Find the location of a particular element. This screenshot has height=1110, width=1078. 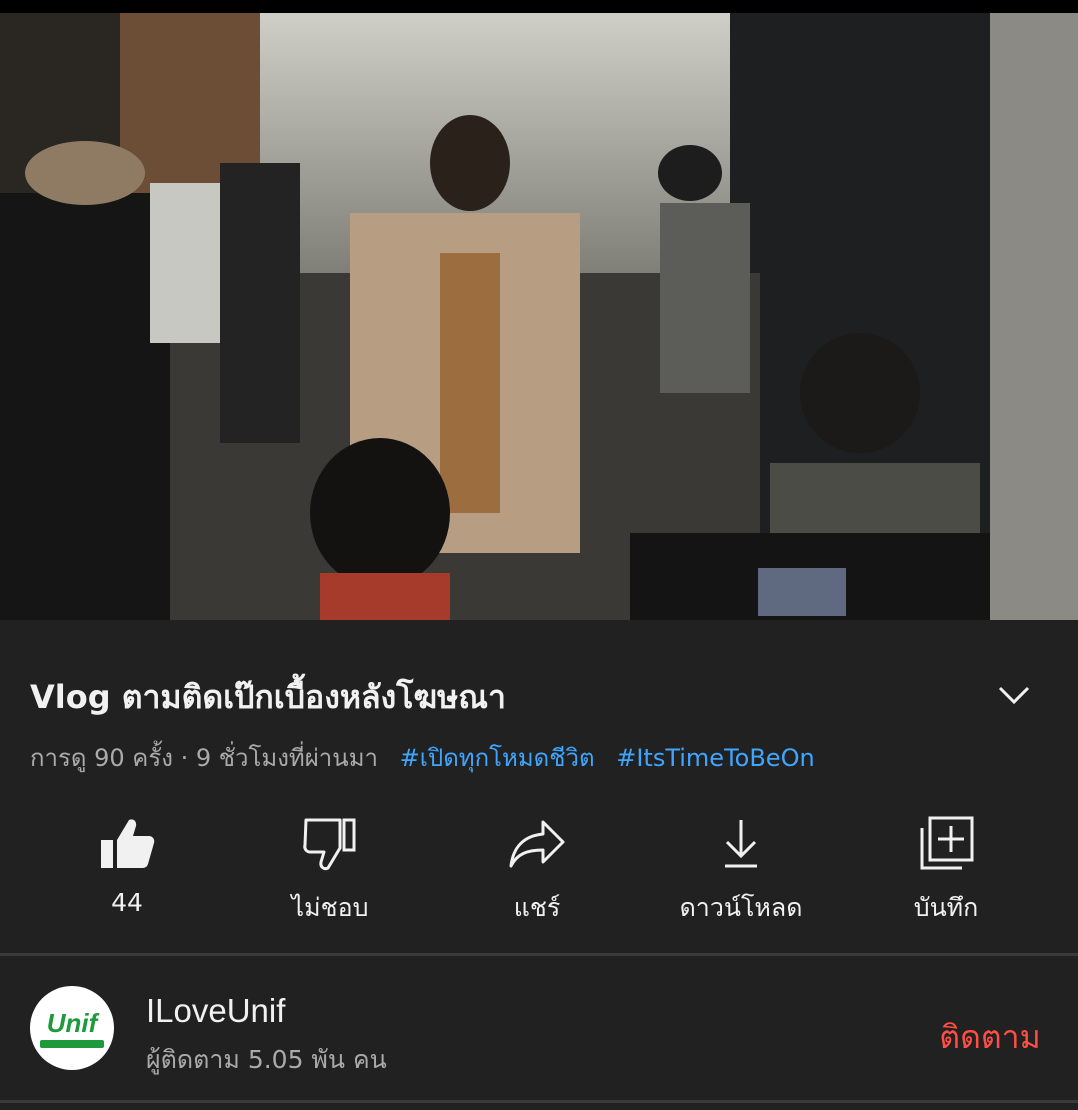

channel-avatar: Unif is located at coordinates (72, 1028).